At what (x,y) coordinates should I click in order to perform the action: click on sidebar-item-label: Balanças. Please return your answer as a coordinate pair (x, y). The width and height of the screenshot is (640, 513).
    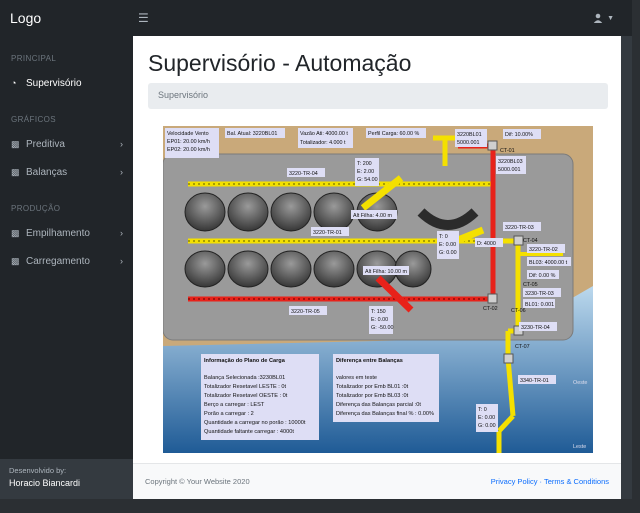
    Looking at the image, I should click on (47, 172).